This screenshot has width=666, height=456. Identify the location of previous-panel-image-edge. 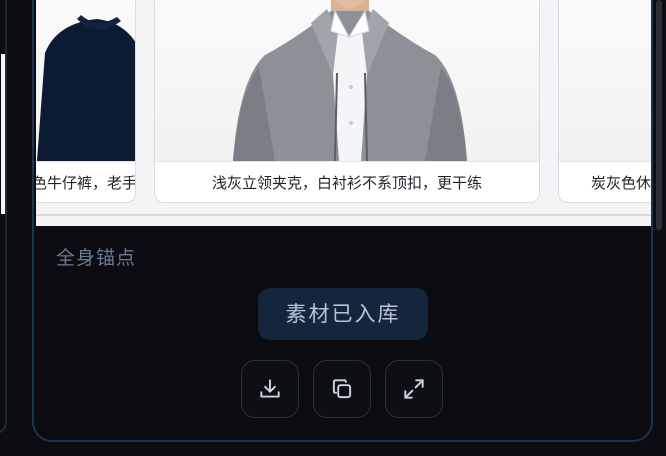
(3, 134).